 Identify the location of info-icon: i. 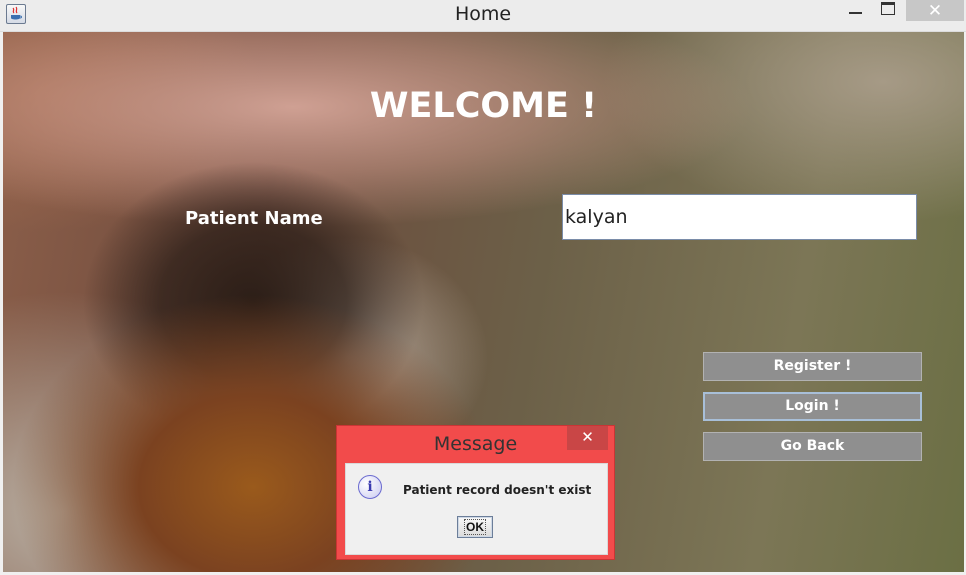
(370, 487).